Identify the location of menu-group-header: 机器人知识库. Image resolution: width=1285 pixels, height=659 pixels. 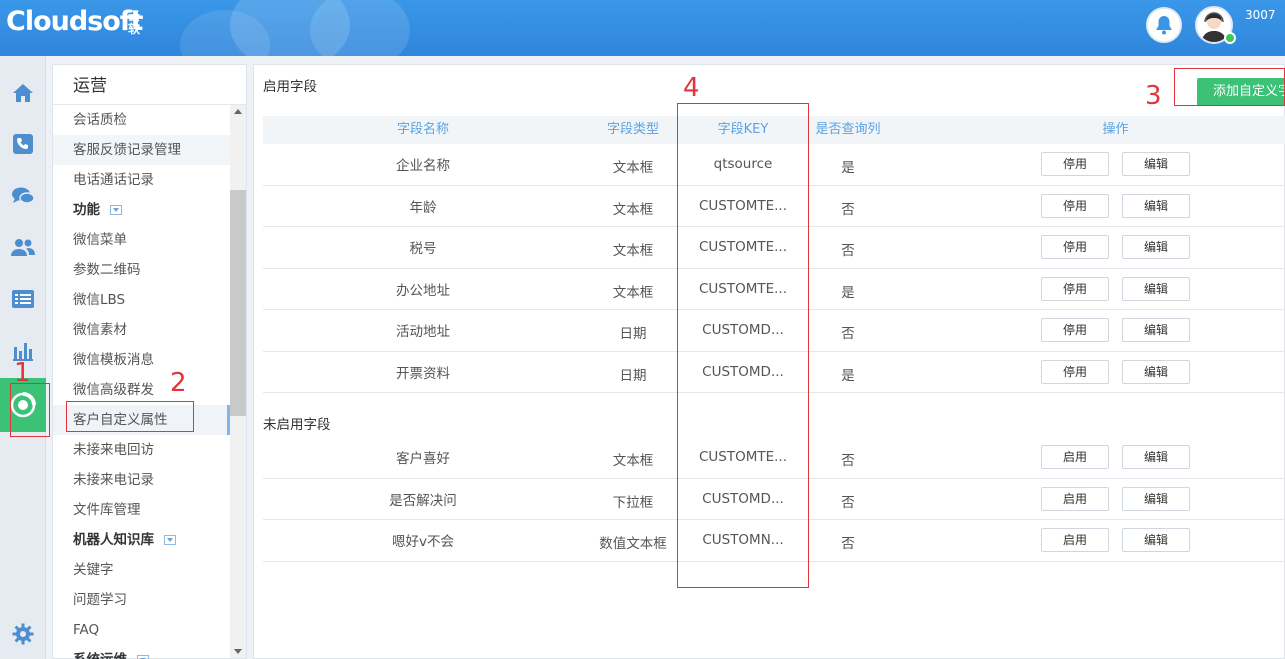
(141, 540).